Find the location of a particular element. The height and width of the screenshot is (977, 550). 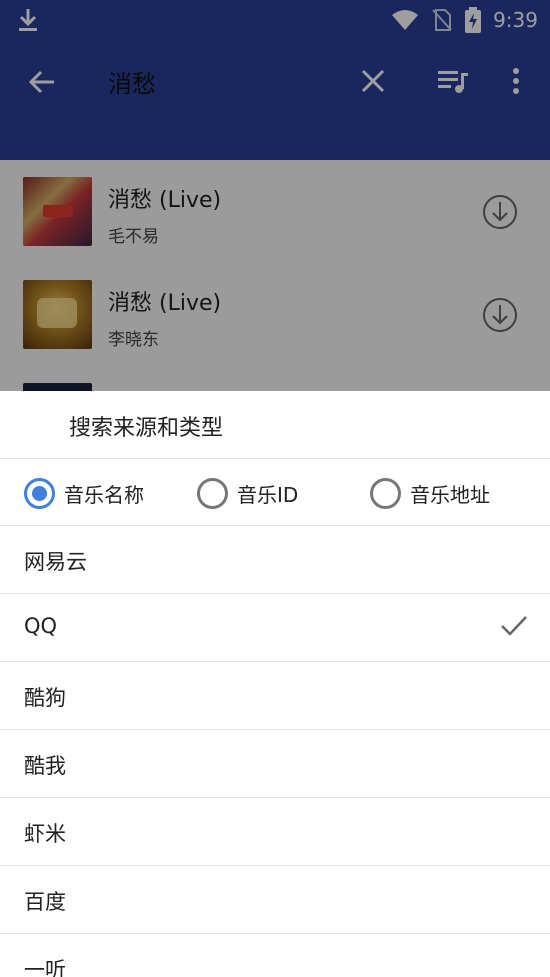

check-icon is located at coordinates (514, 626).